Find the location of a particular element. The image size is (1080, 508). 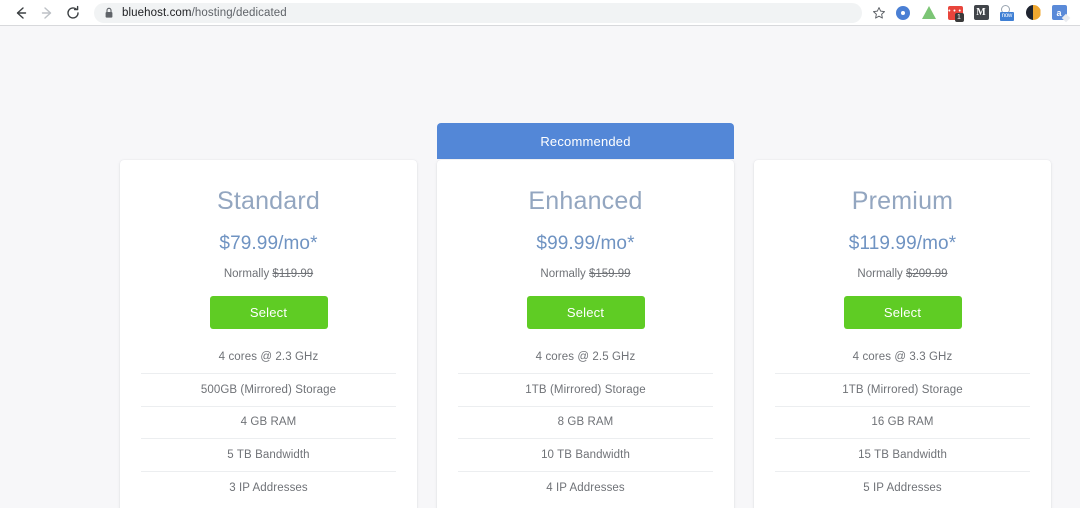

feature-row: 4 cores @ 3.3 GHz is located at coordinates (902, 358).